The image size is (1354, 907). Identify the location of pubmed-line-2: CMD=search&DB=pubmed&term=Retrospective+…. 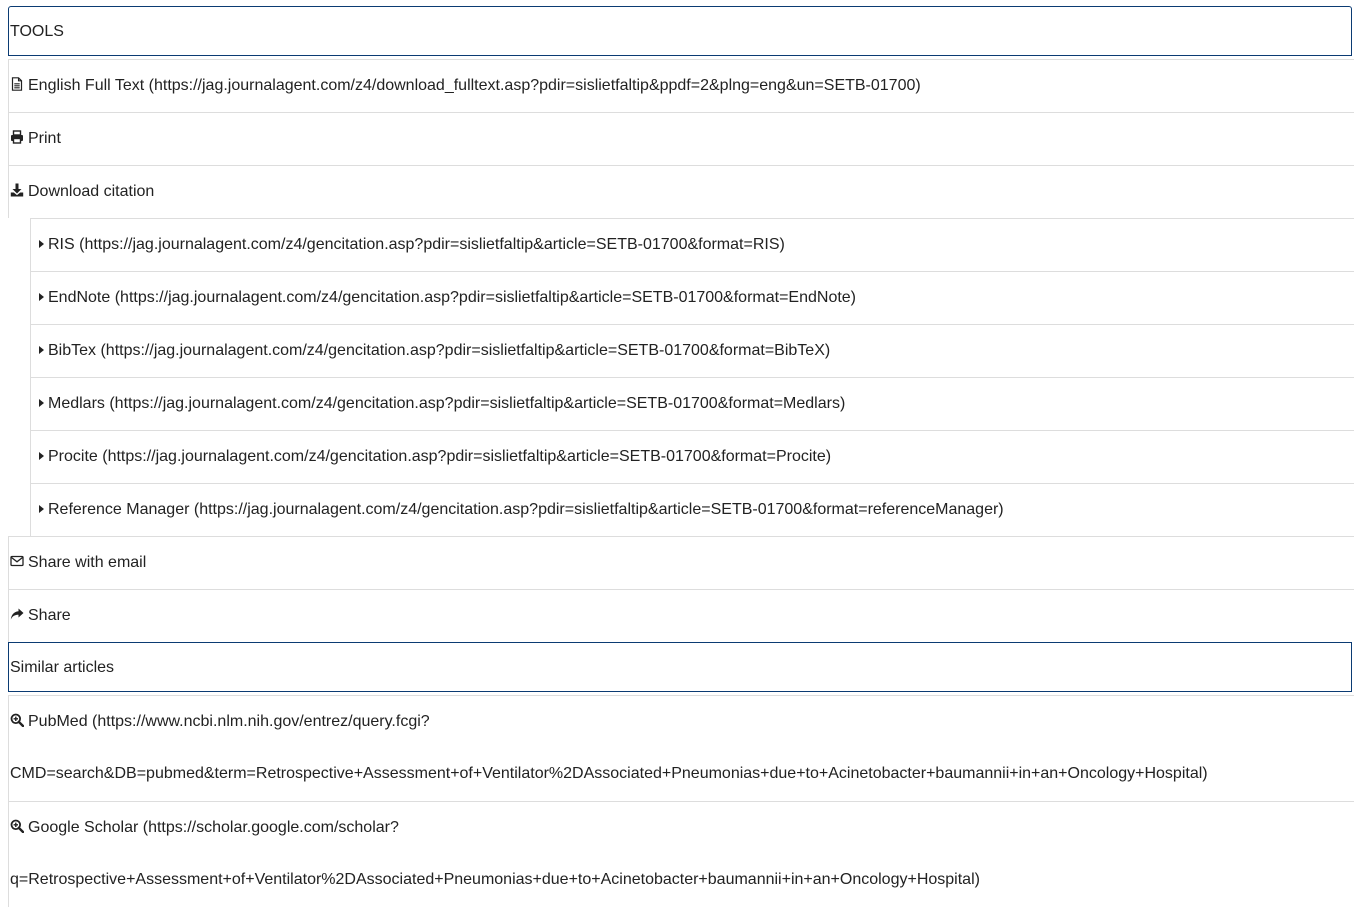
(682, 774).